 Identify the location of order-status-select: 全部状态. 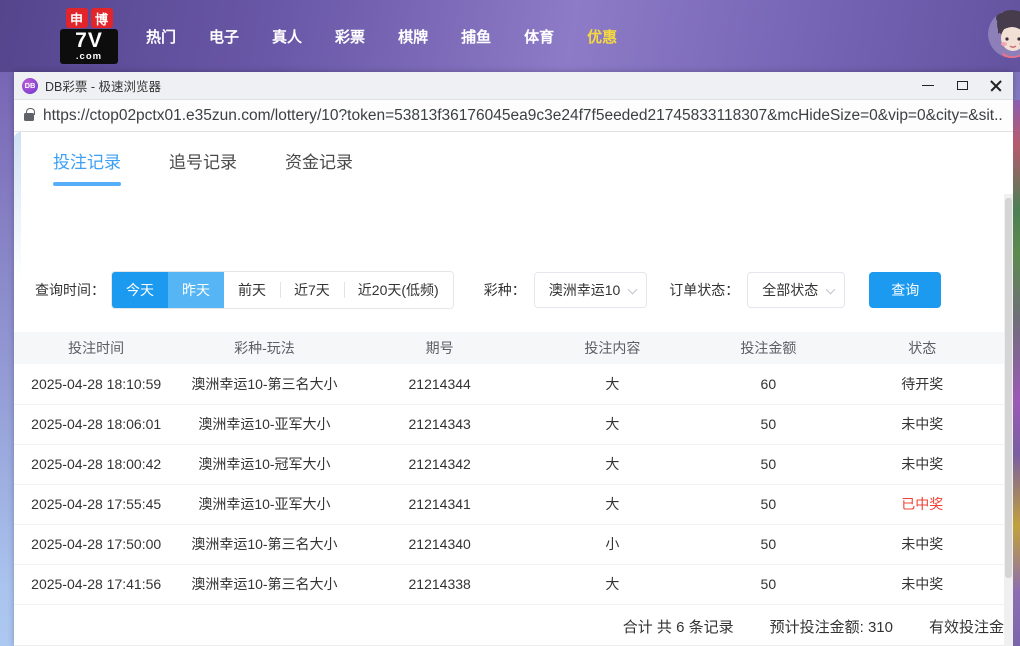
(796, 290).